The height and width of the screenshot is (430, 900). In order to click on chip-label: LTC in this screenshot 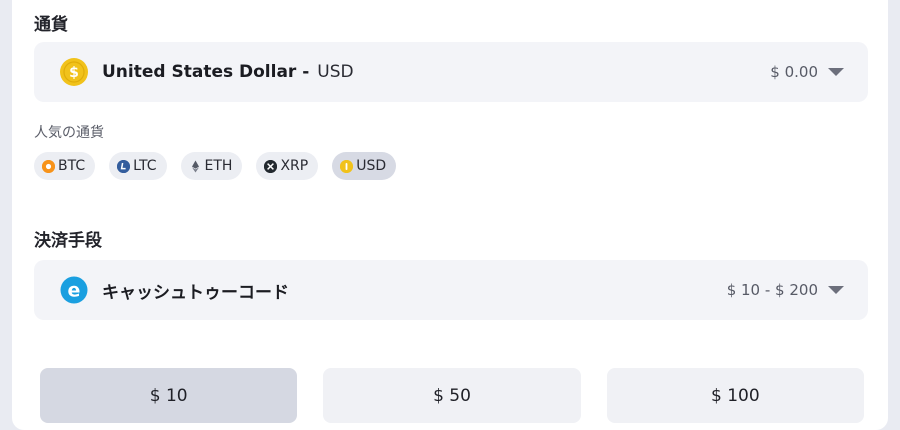, I will do `click(145, 166)`.